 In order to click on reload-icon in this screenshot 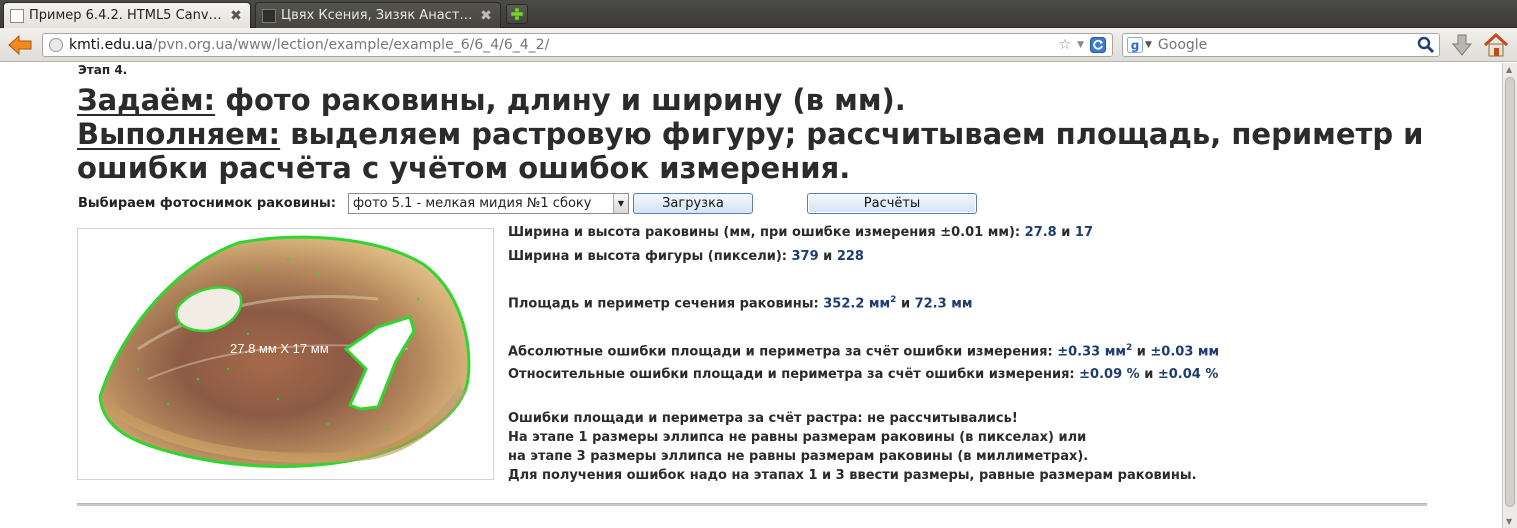, I will do `click(1098, 45)`.